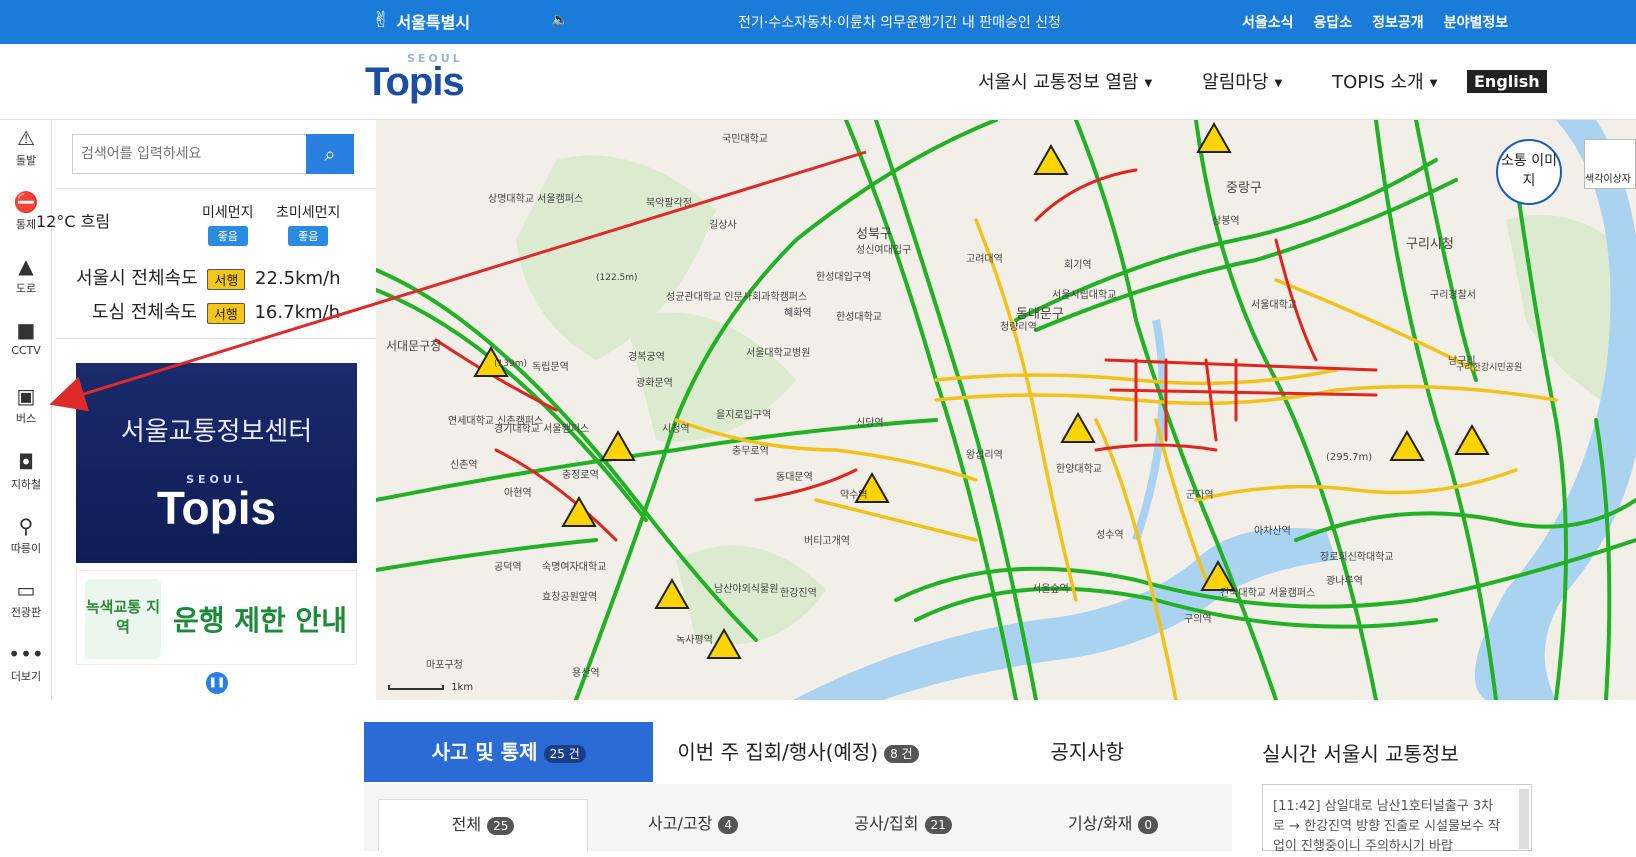 The image size is (1636, 857). Describe the element at coordinates (208, 277) in the screenshot. I see `city-speed: 서울시 전체속도 서행 22.5km/h` at that location.